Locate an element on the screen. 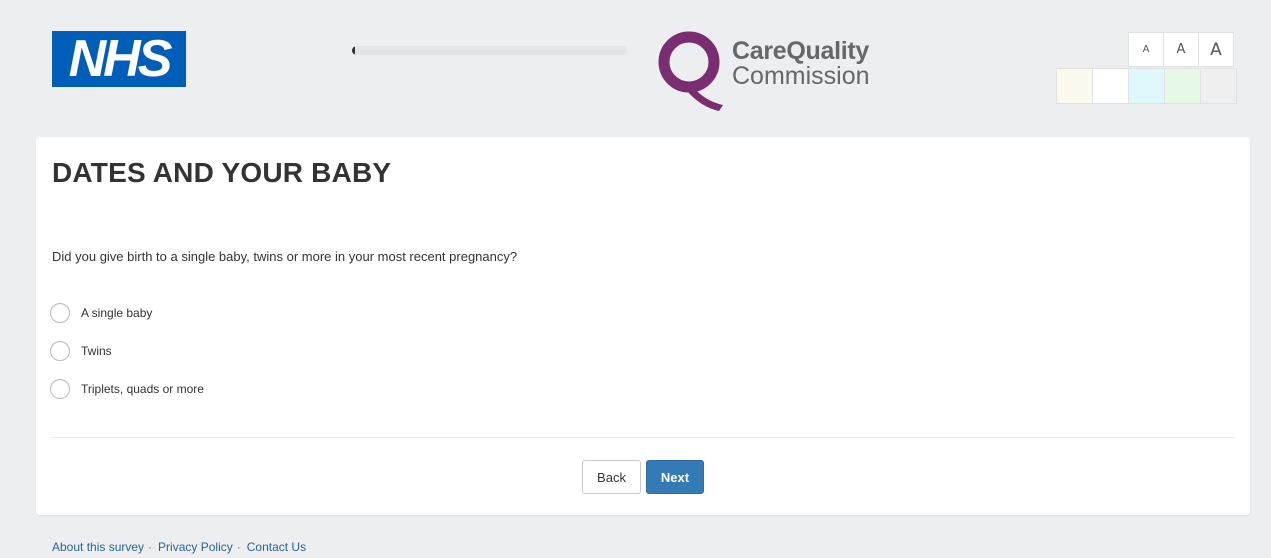 Image resolution: width=1271 pixels, height=558 pixels. progress-bar-fill is located at coordinates (353, 50).